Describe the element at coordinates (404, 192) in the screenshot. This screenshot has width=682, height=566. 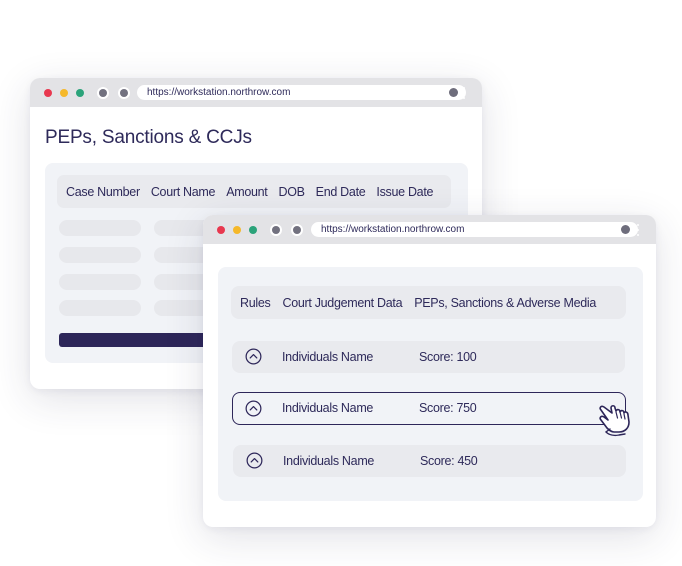
I see `column-header: Issue Date` at that location.